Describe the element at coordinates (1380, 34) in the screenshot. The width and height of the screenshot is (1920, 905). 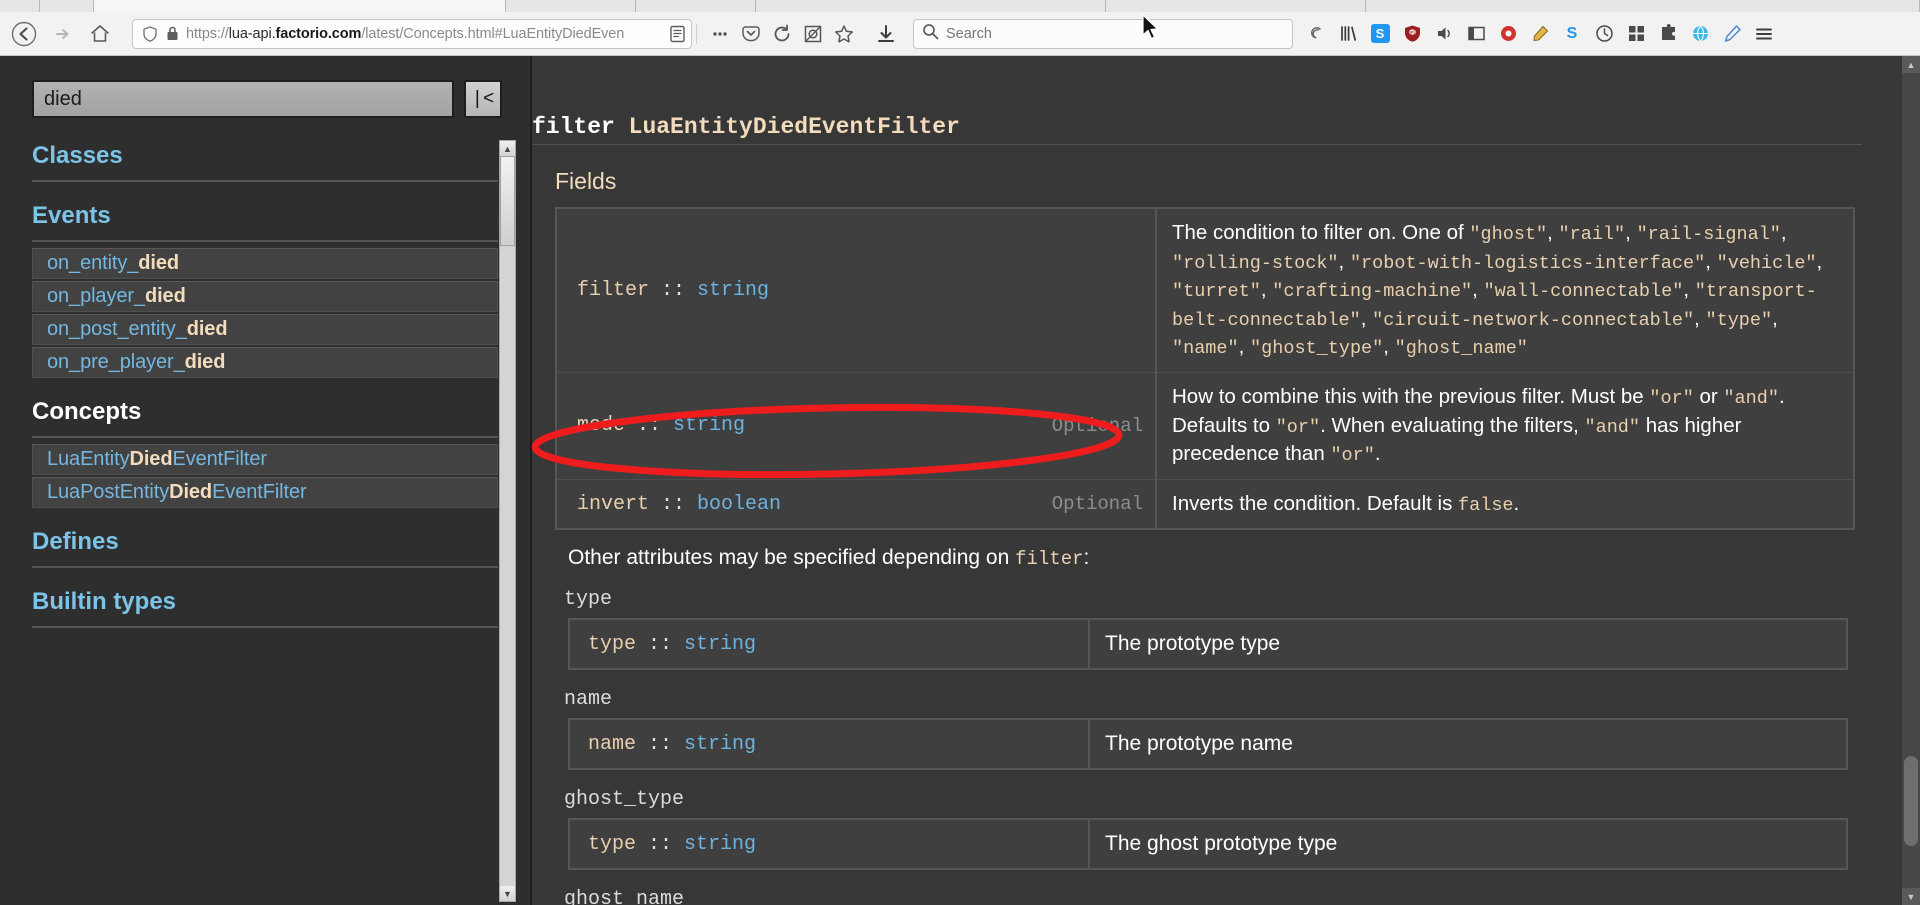
I see `s-extension-icon: S` at that location.